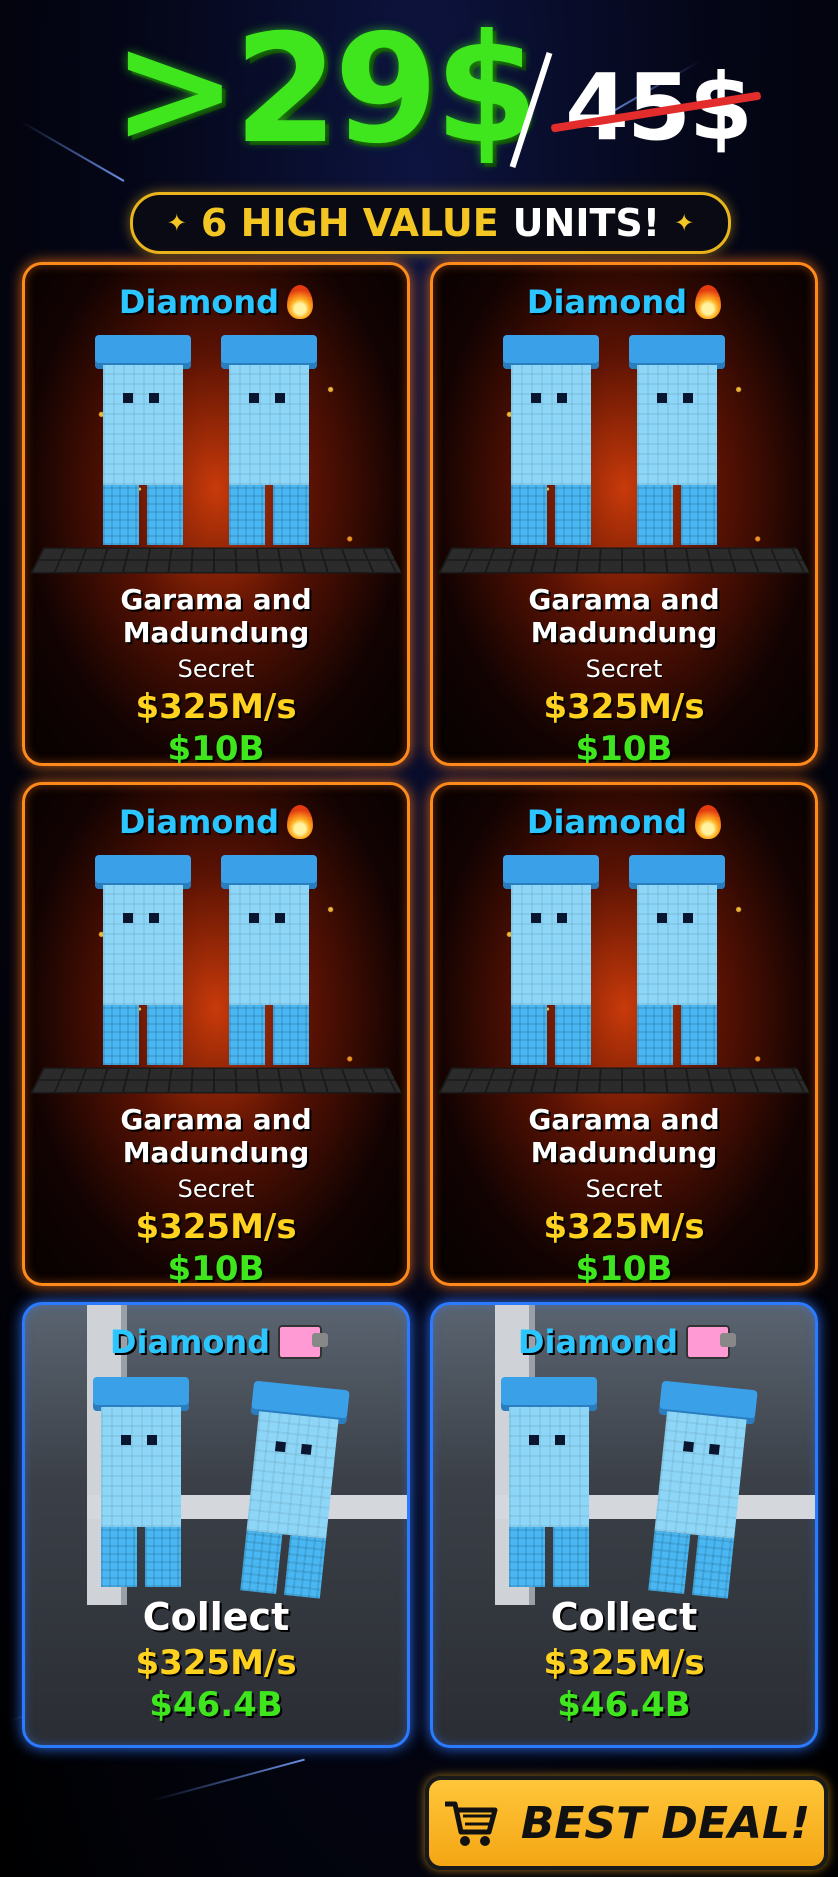  Describe the element at coordinates (227, 1780) in the screenshot. I see `light-streak` at that location.